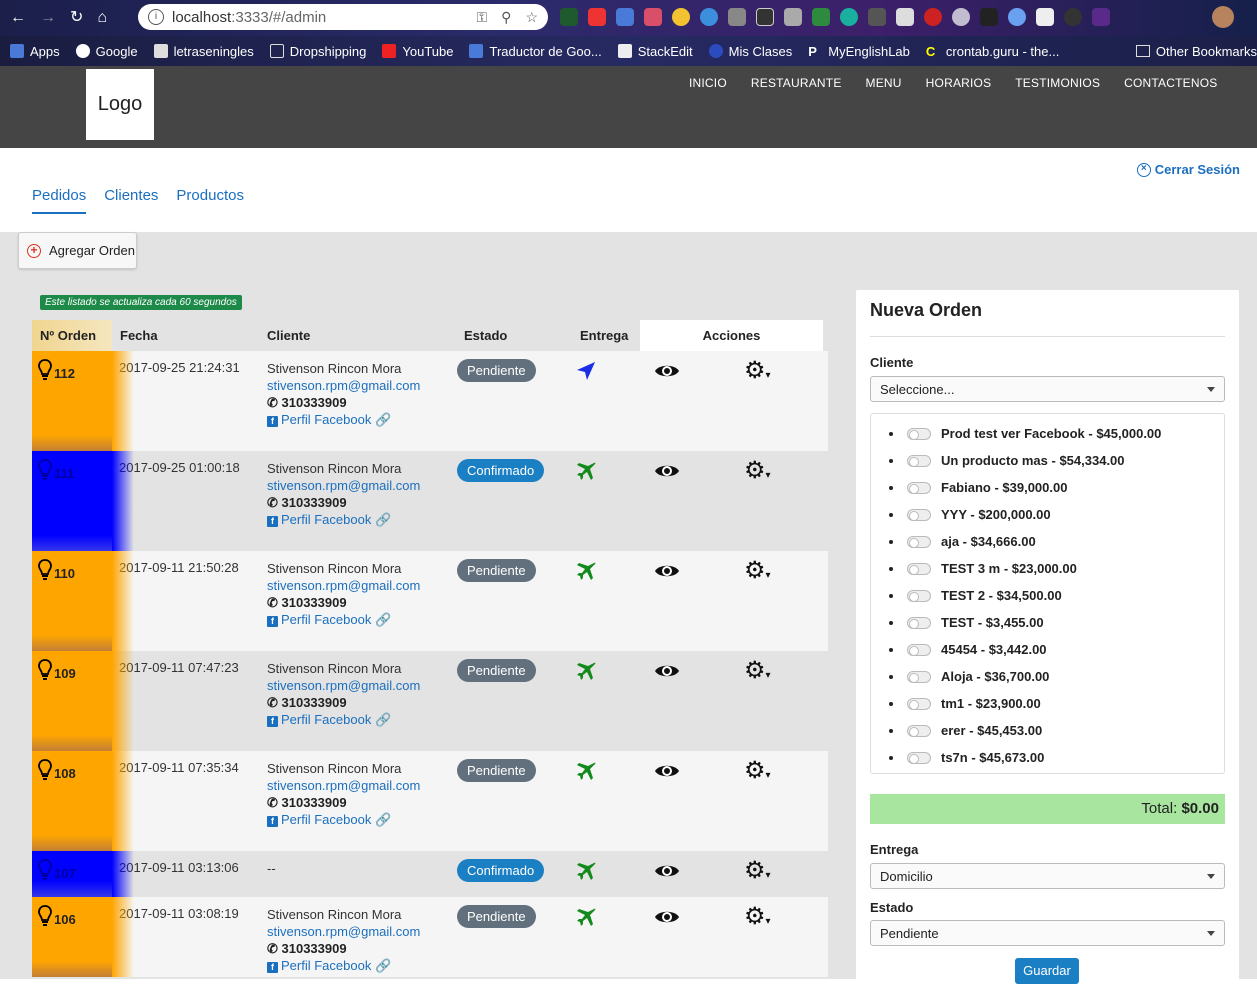 The height and width of the screenshot is (990, 1257). Describe the element at coordinates (362, 335) in the screenshot. I see `col-client: Cliente` at that location.